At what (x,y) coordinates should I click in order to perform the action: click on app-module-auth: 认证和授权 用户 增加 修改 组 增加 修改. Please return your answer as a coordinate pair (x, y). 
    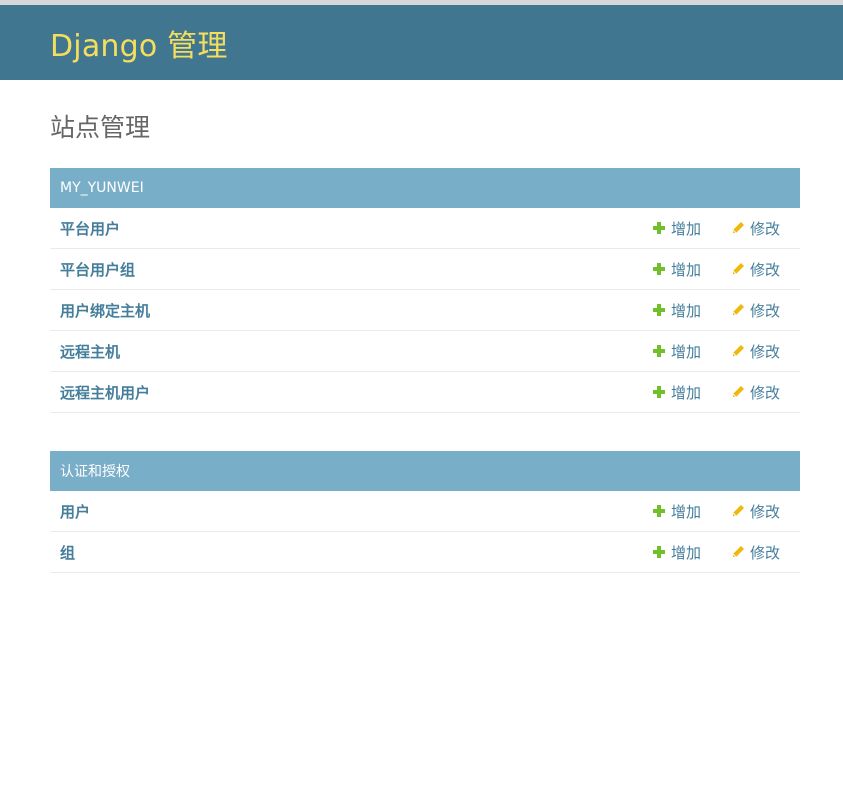
    Looking at the image, I should click on (425, 512).